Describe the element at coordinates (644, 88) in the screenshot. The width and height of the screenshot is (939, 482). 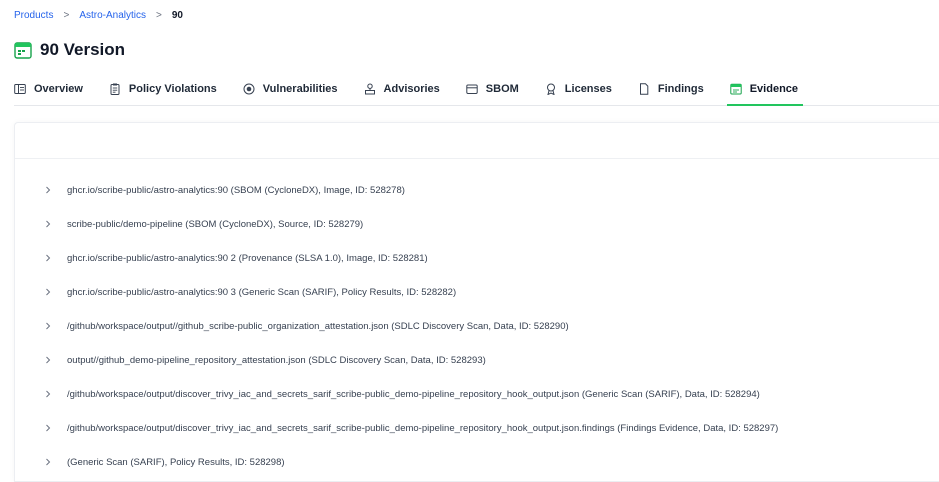
I see `document-icon` at that location.